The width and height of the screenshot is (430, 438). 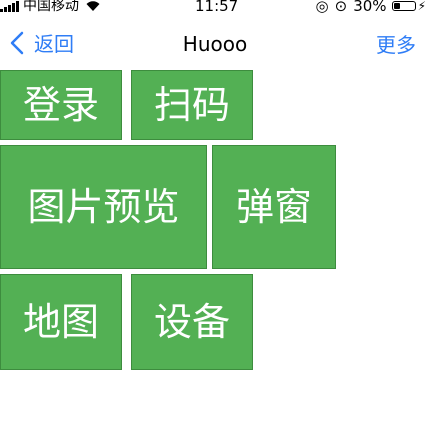 I want to click on charging-icon: ⚡, so click(x=421, y=6).